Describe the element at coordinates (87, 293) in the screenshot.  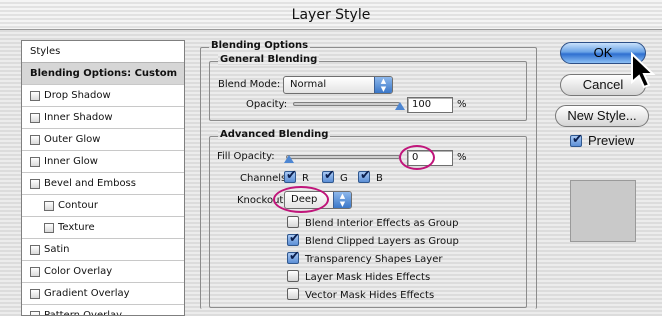
I see `style-item-label: Gradient Overlay` at that location.